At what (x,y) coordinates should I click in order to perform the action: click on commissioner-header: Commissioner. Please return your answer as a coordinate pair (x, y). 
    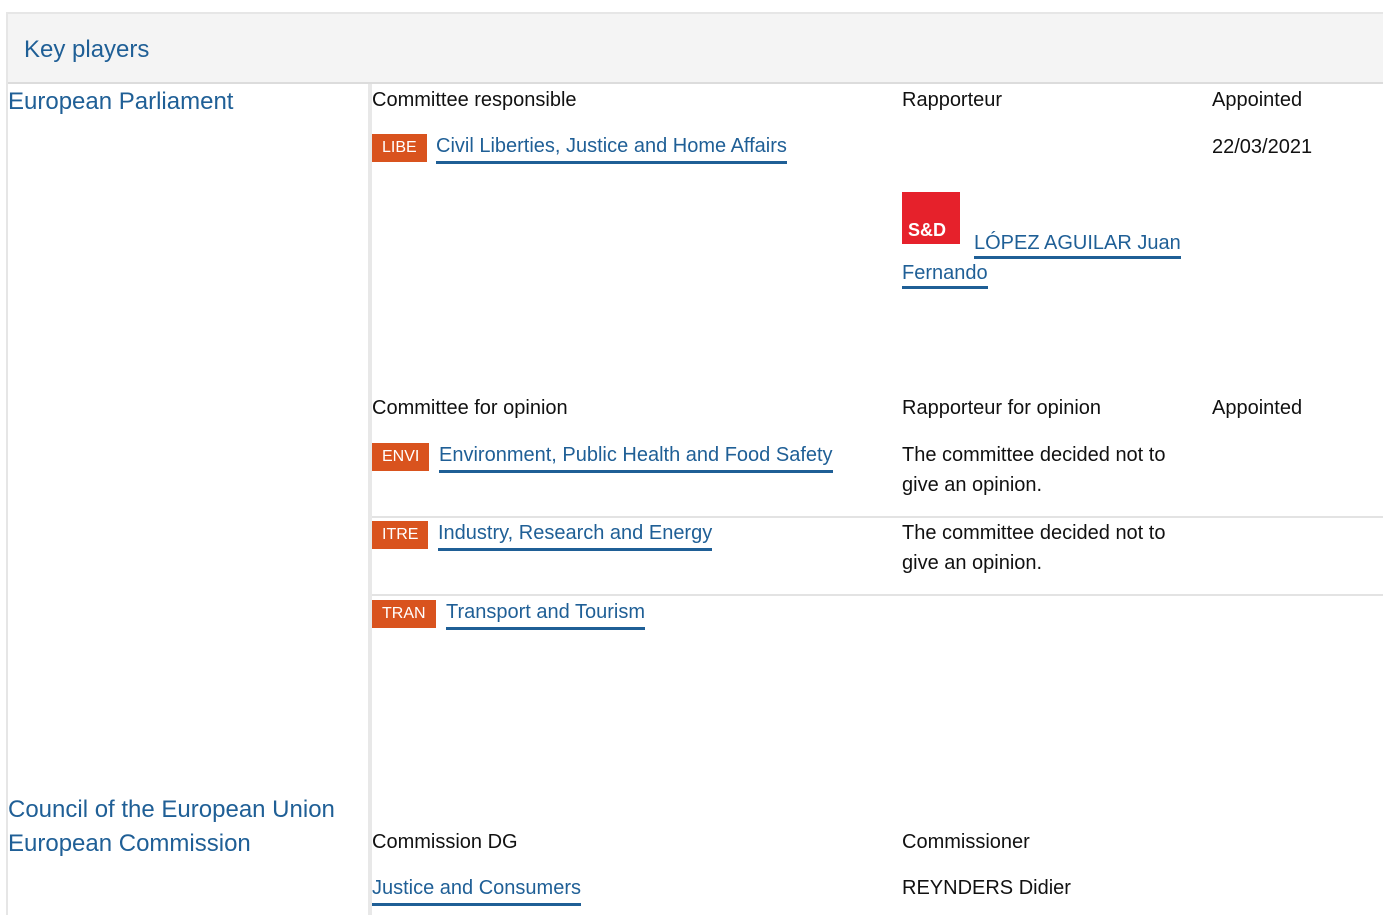
    Looking at the image, I should click on (966, 842).